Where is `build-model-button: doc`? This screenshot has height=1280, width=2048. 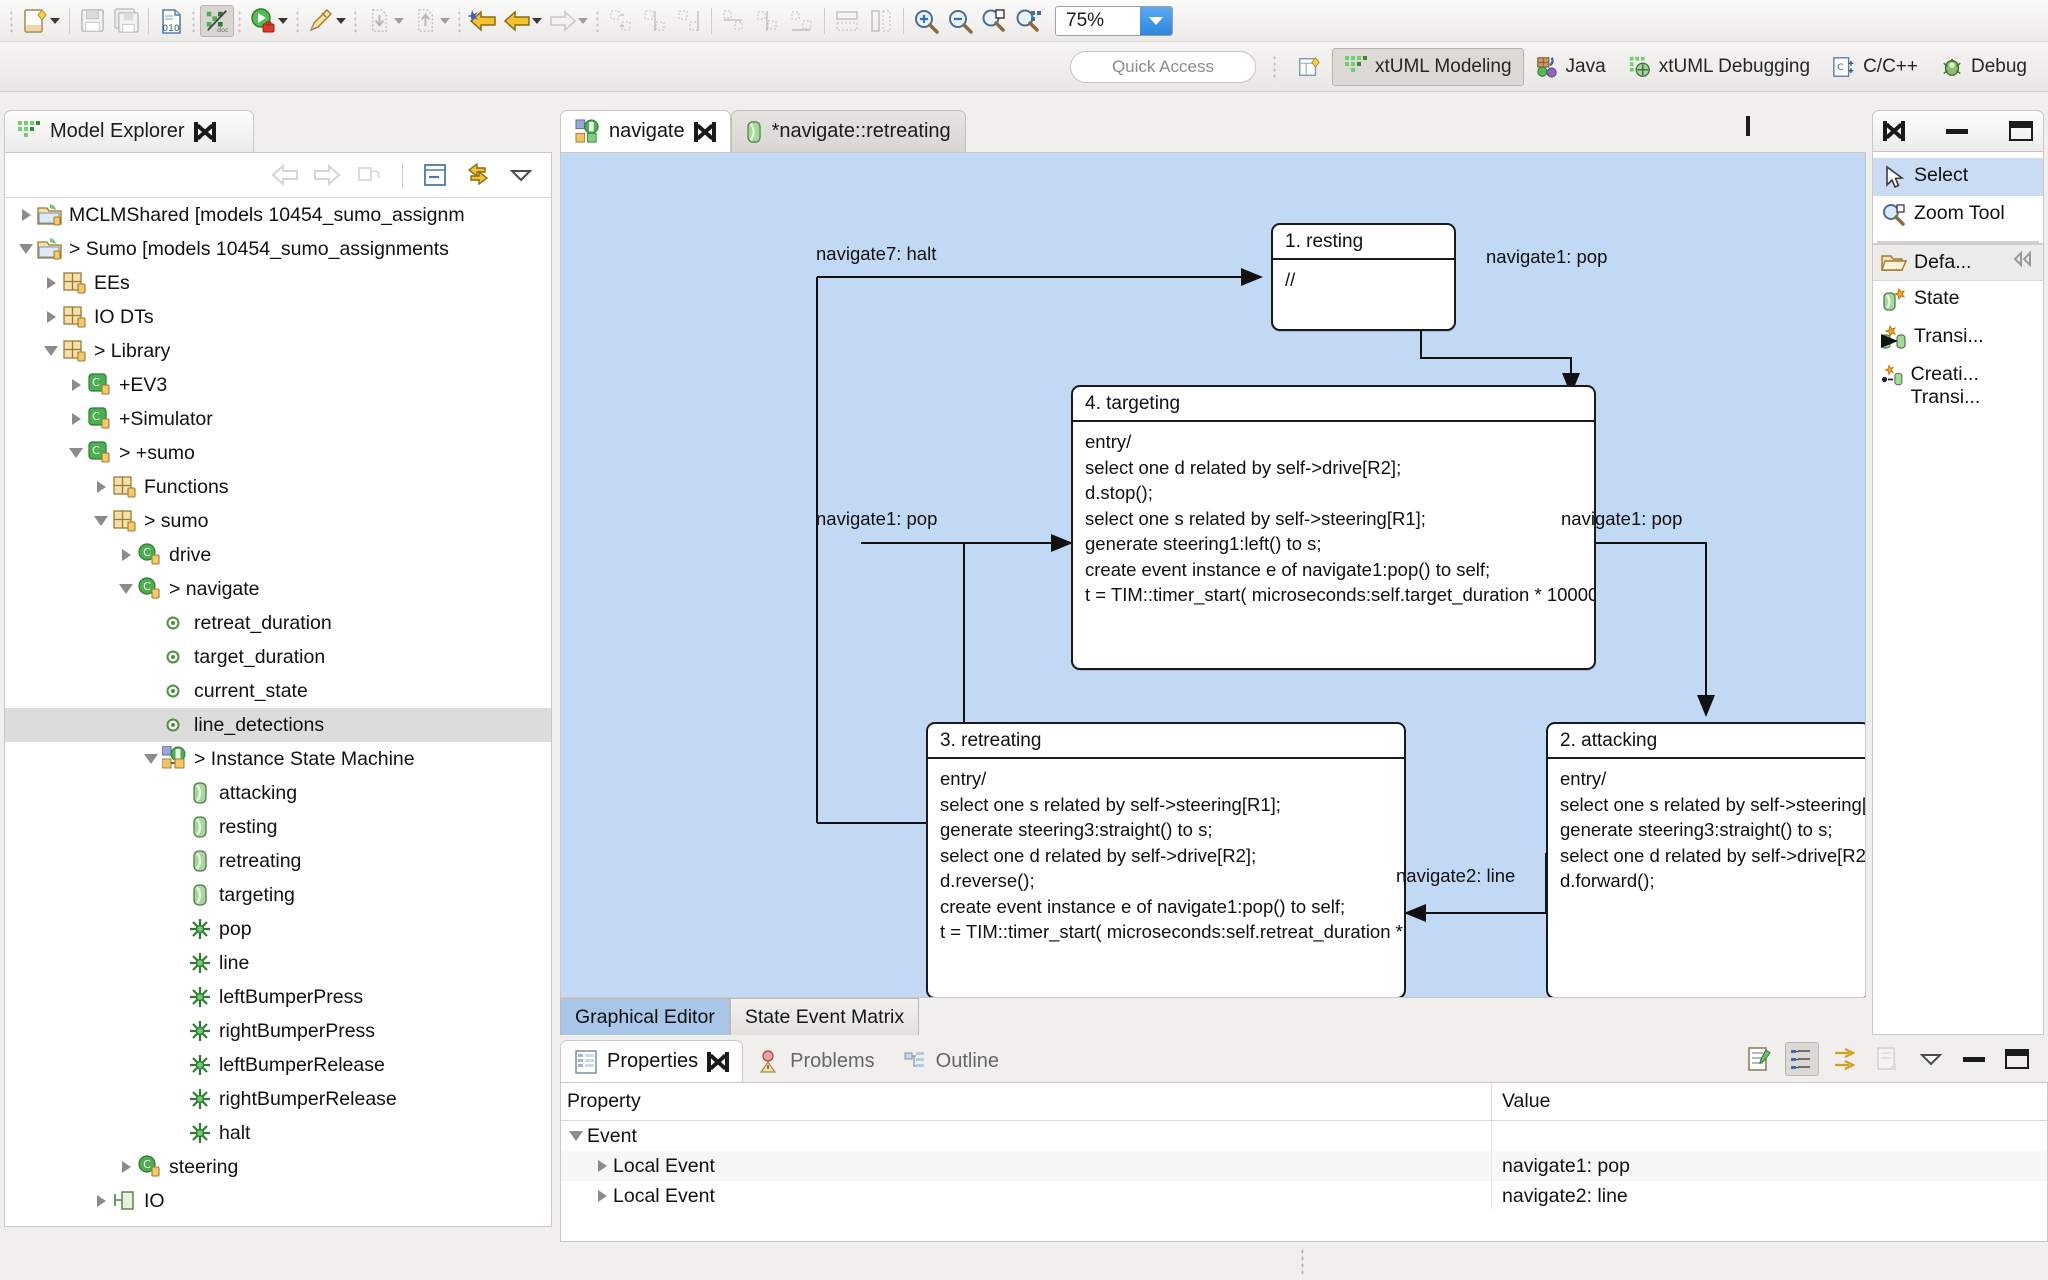
build-model-button: doc is located at coordinates (217, 20).